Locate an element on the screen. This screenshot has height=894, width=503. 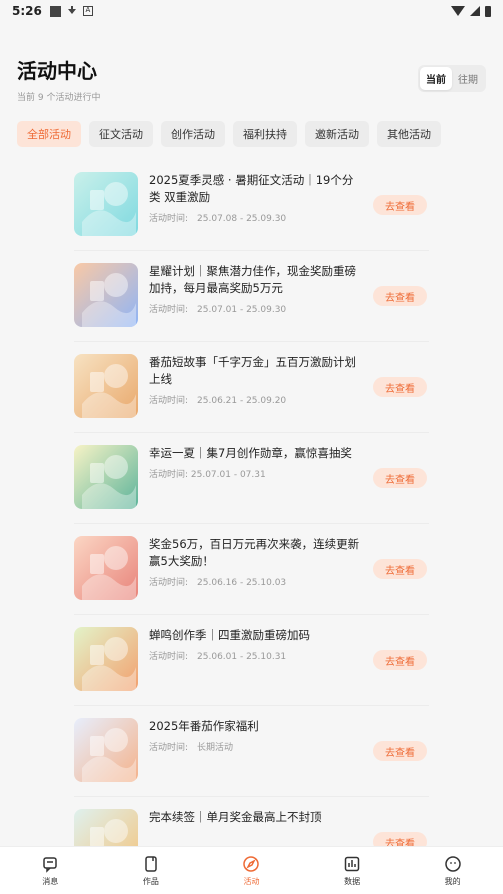
segment-past: 往期 is located at coordinates (468, 78).